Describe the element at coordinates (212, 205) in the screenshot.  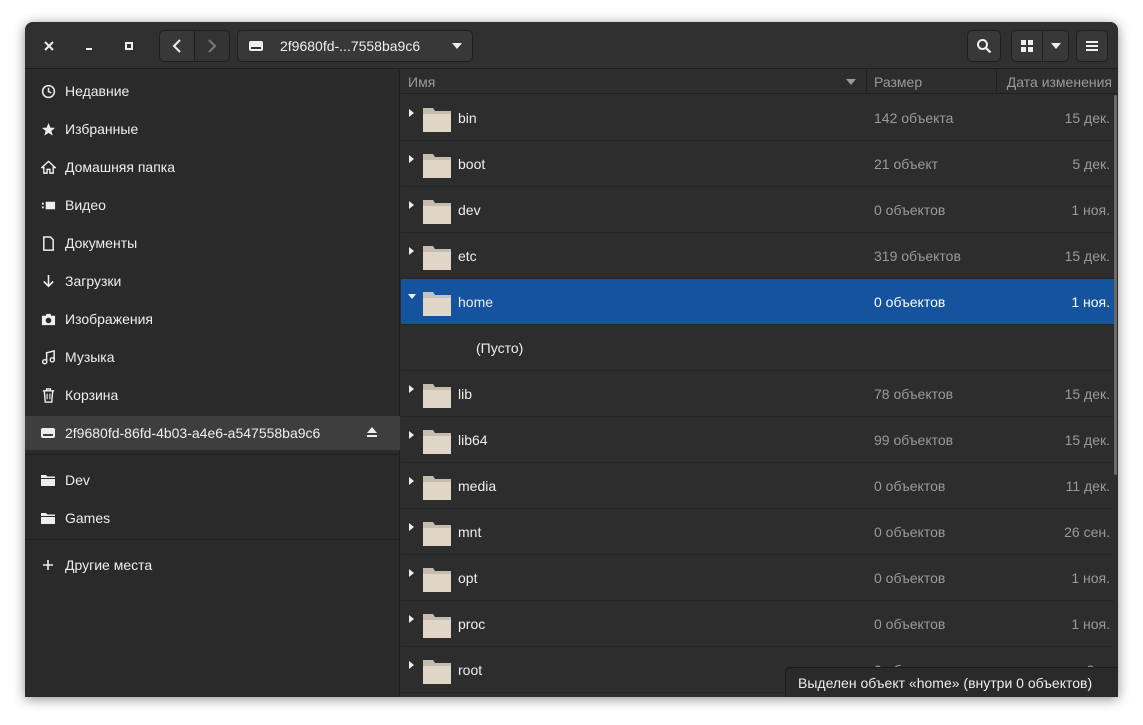
I see `sidebar-item-videos: Видео` at that location.